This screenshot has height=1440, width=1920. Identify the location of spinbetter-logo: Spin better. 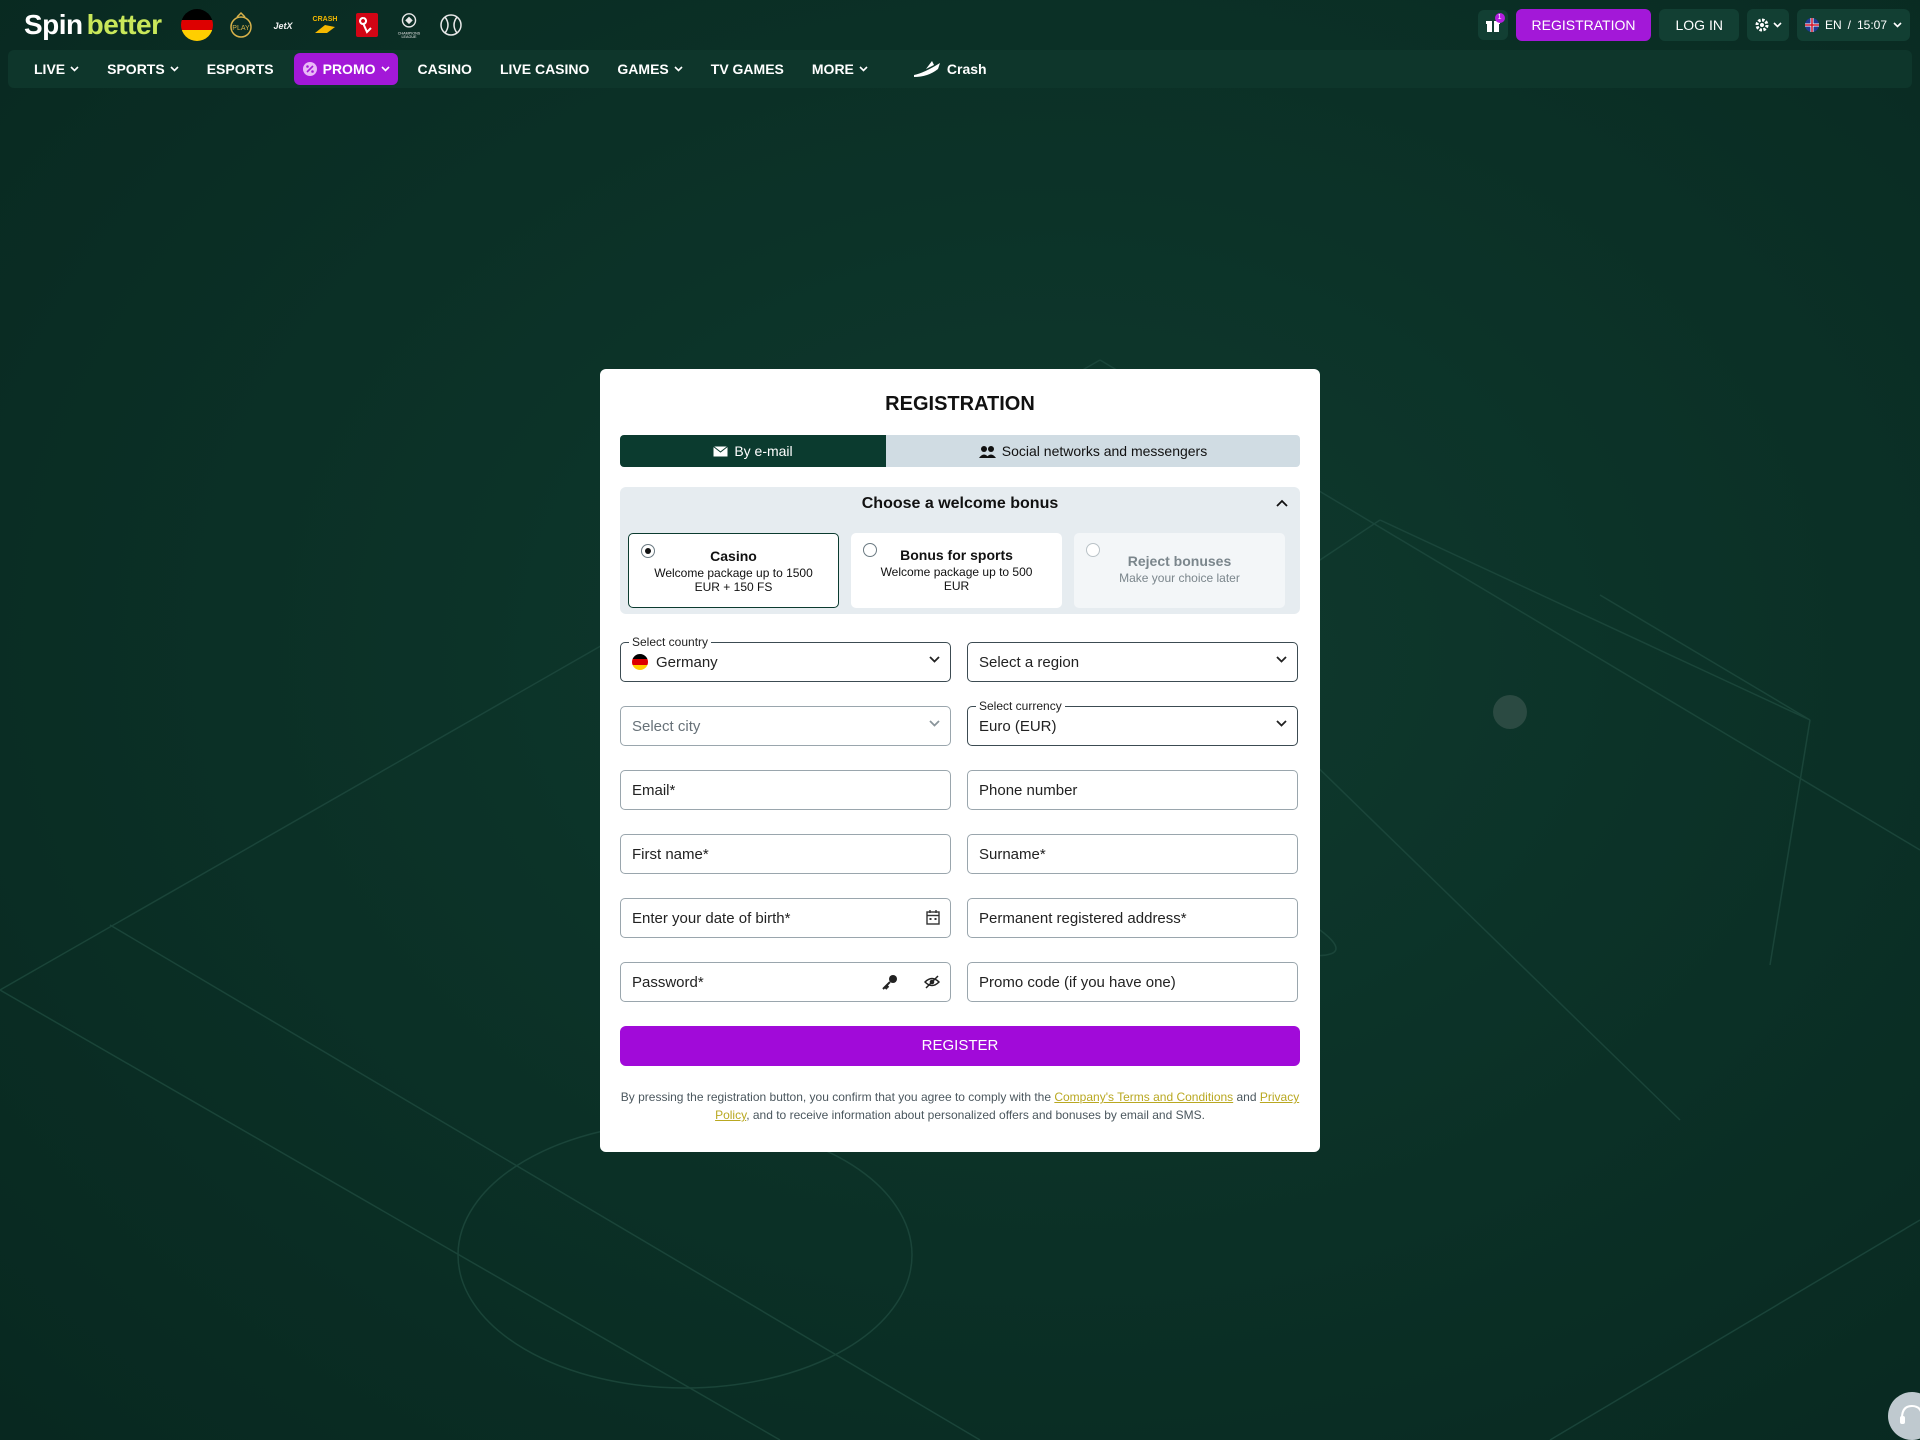
(93, 25).